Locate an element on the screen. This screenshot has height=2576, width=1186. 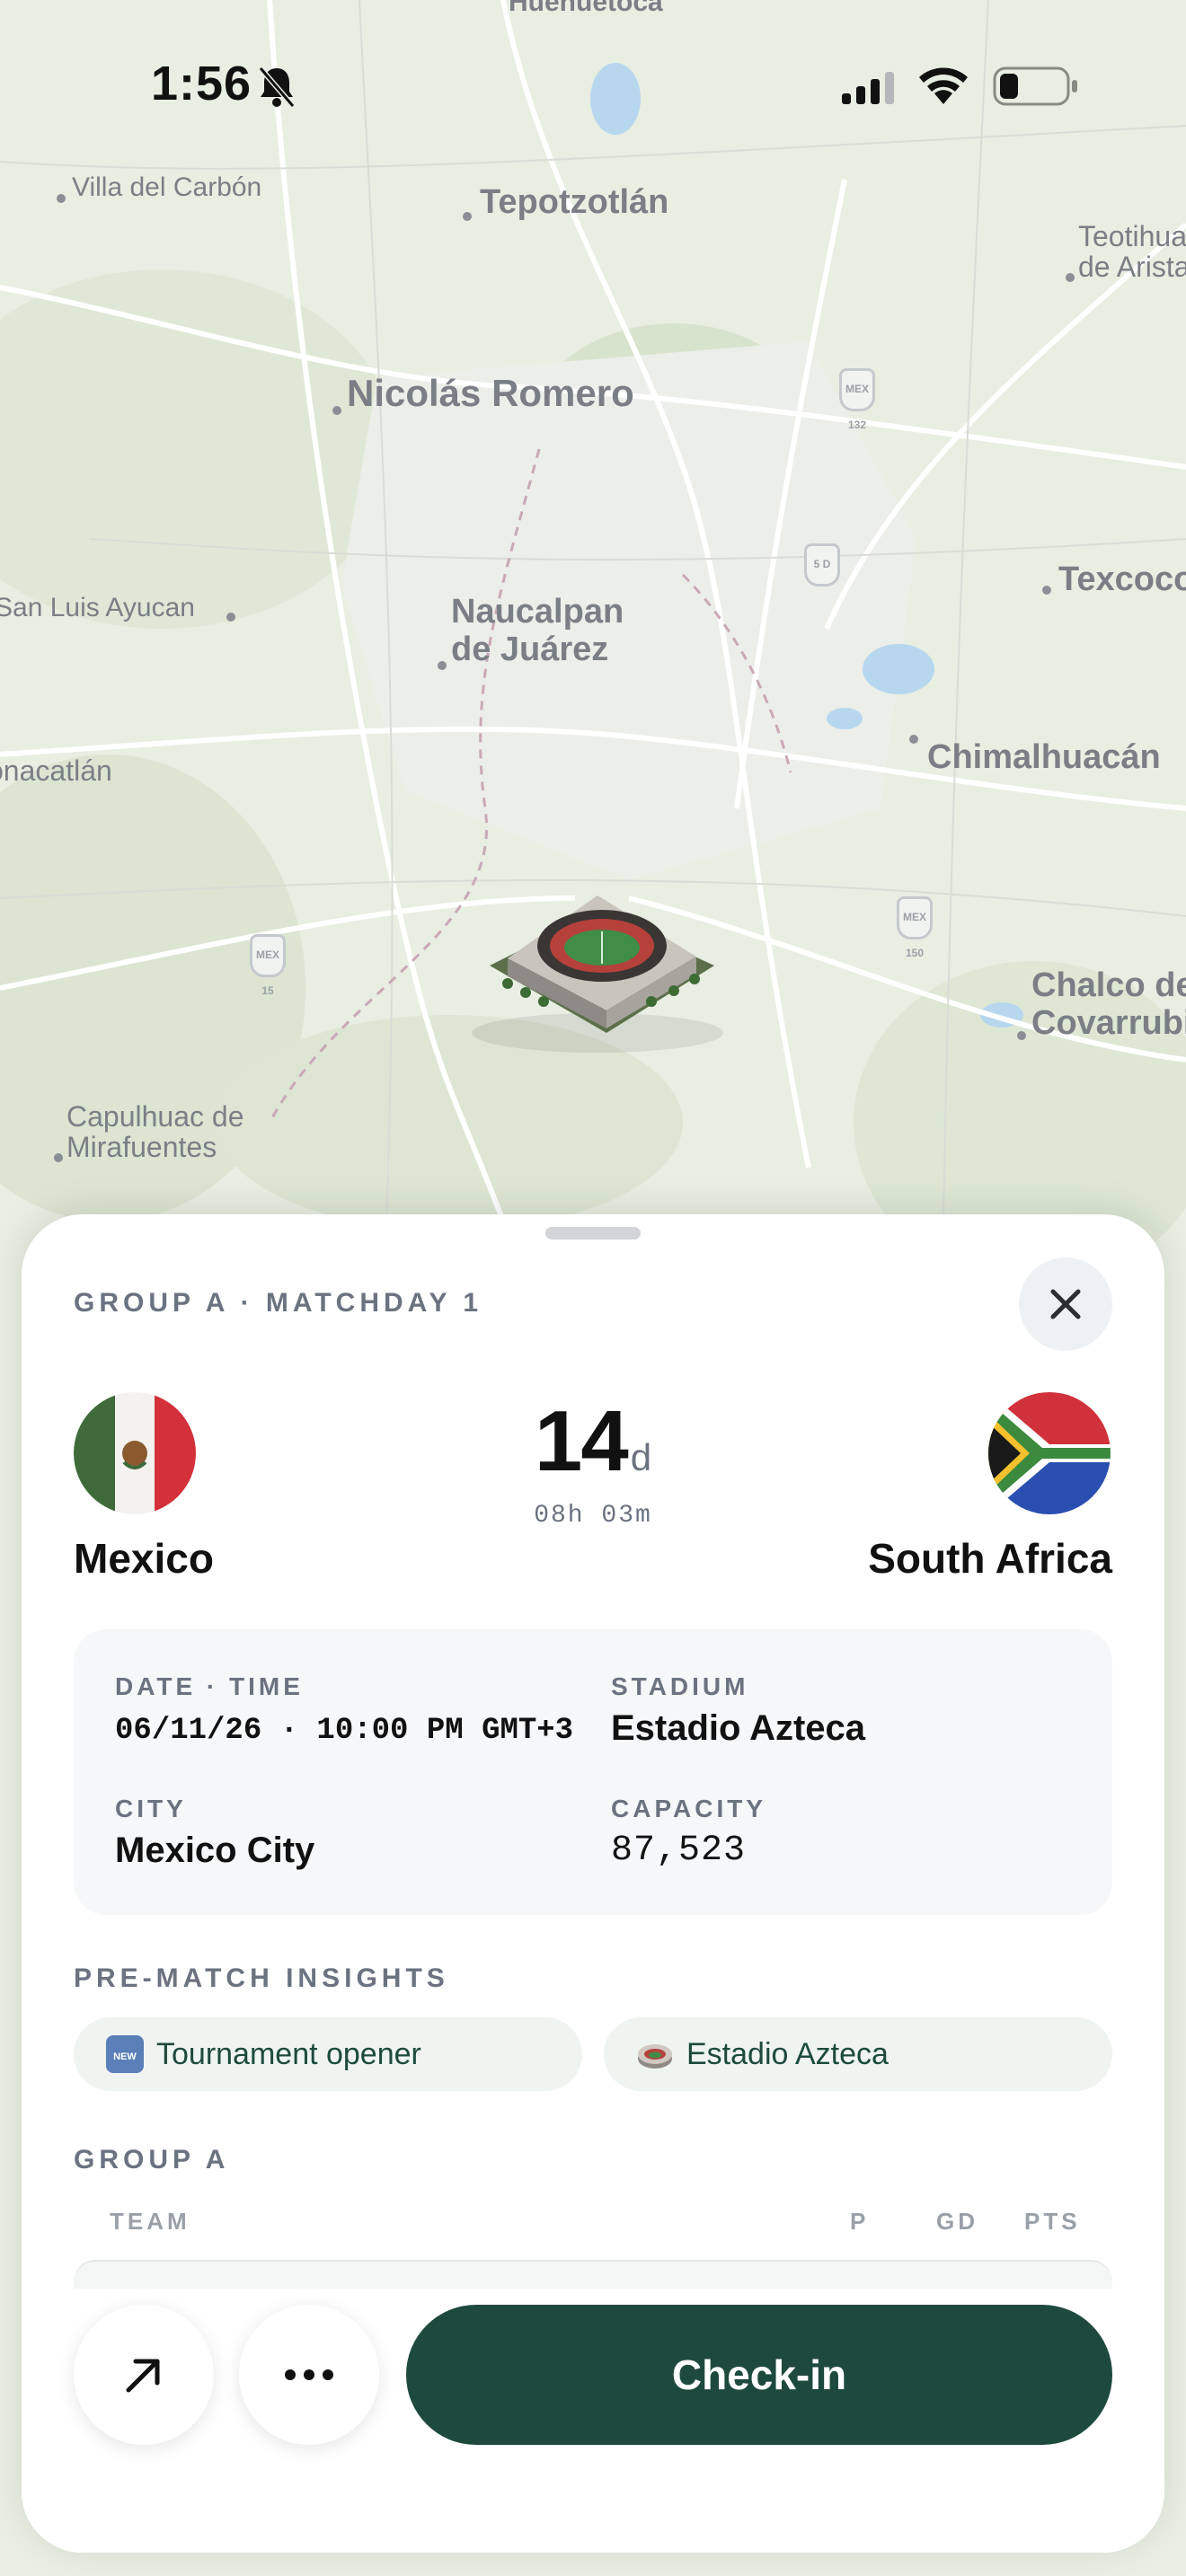
stadium-cell: STADIUM Estadio Azteca is located at coordinates (738, 1710).